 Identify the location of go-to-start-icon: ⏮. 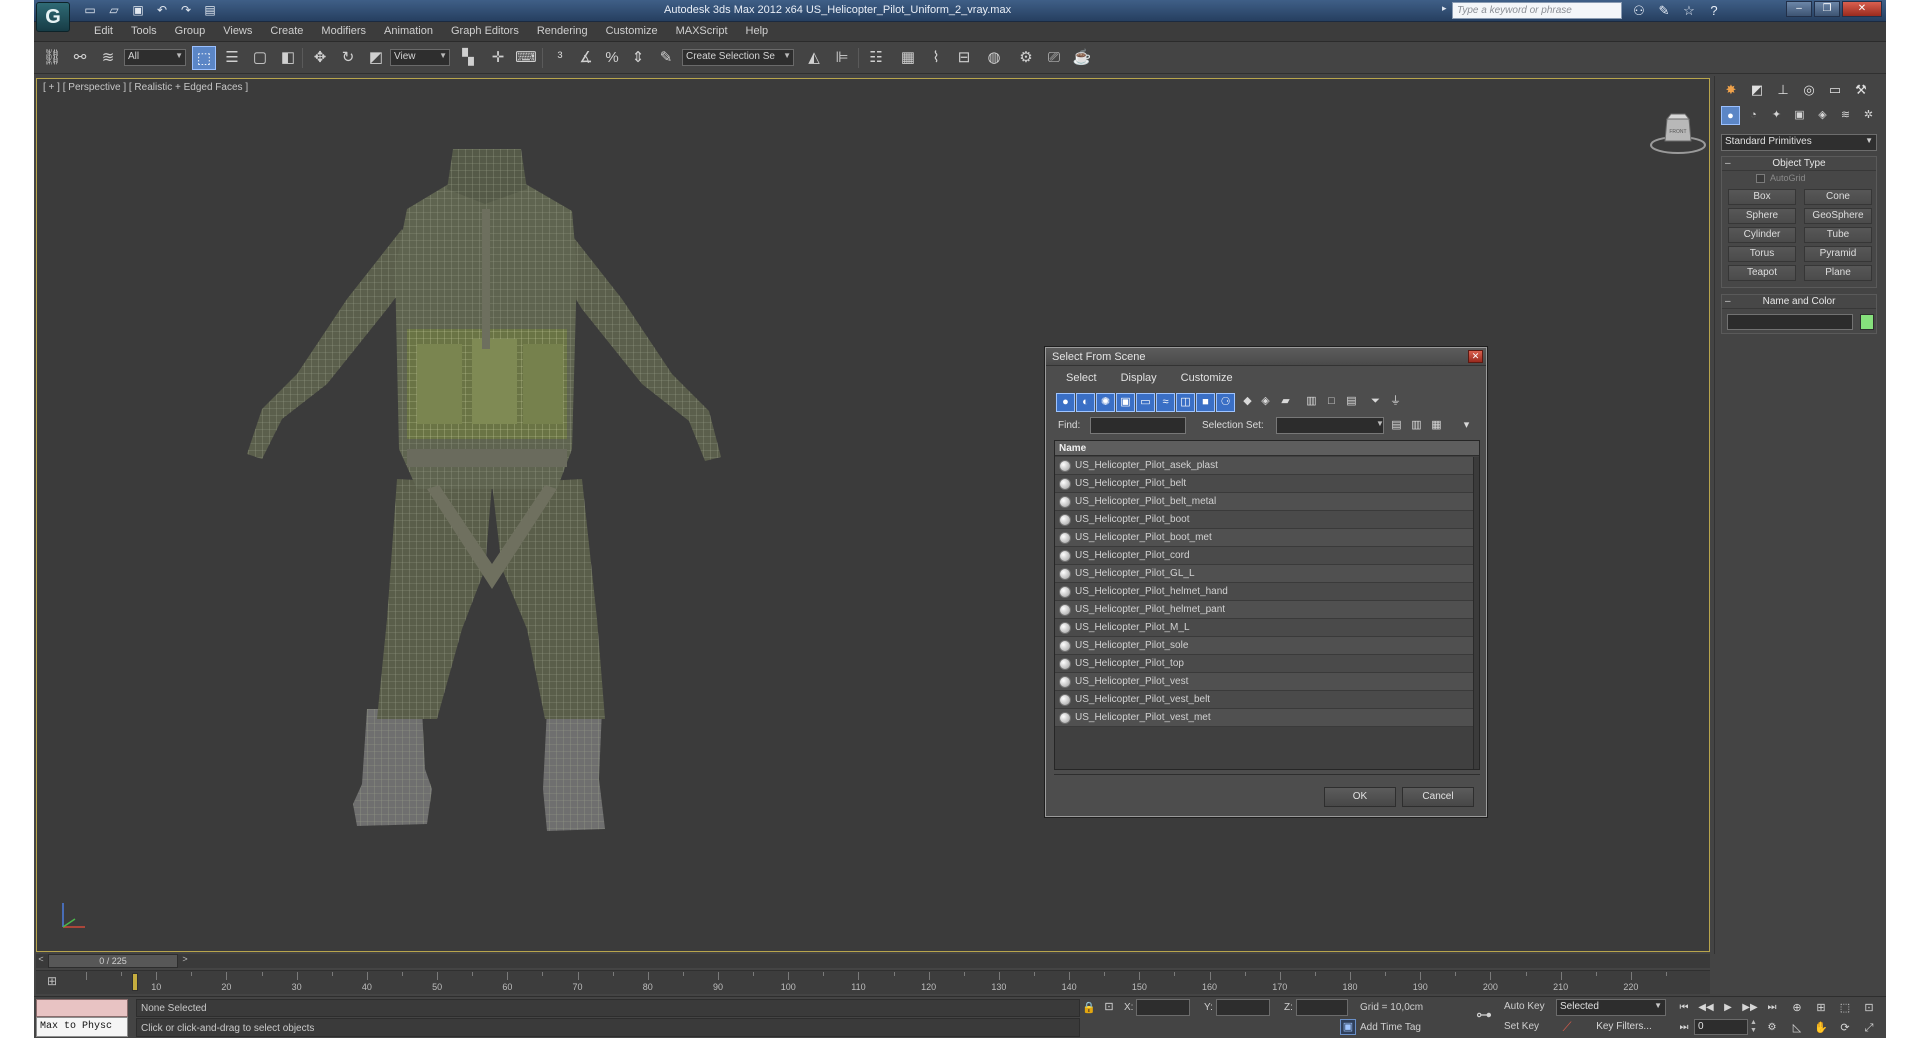
(1684, 1007).